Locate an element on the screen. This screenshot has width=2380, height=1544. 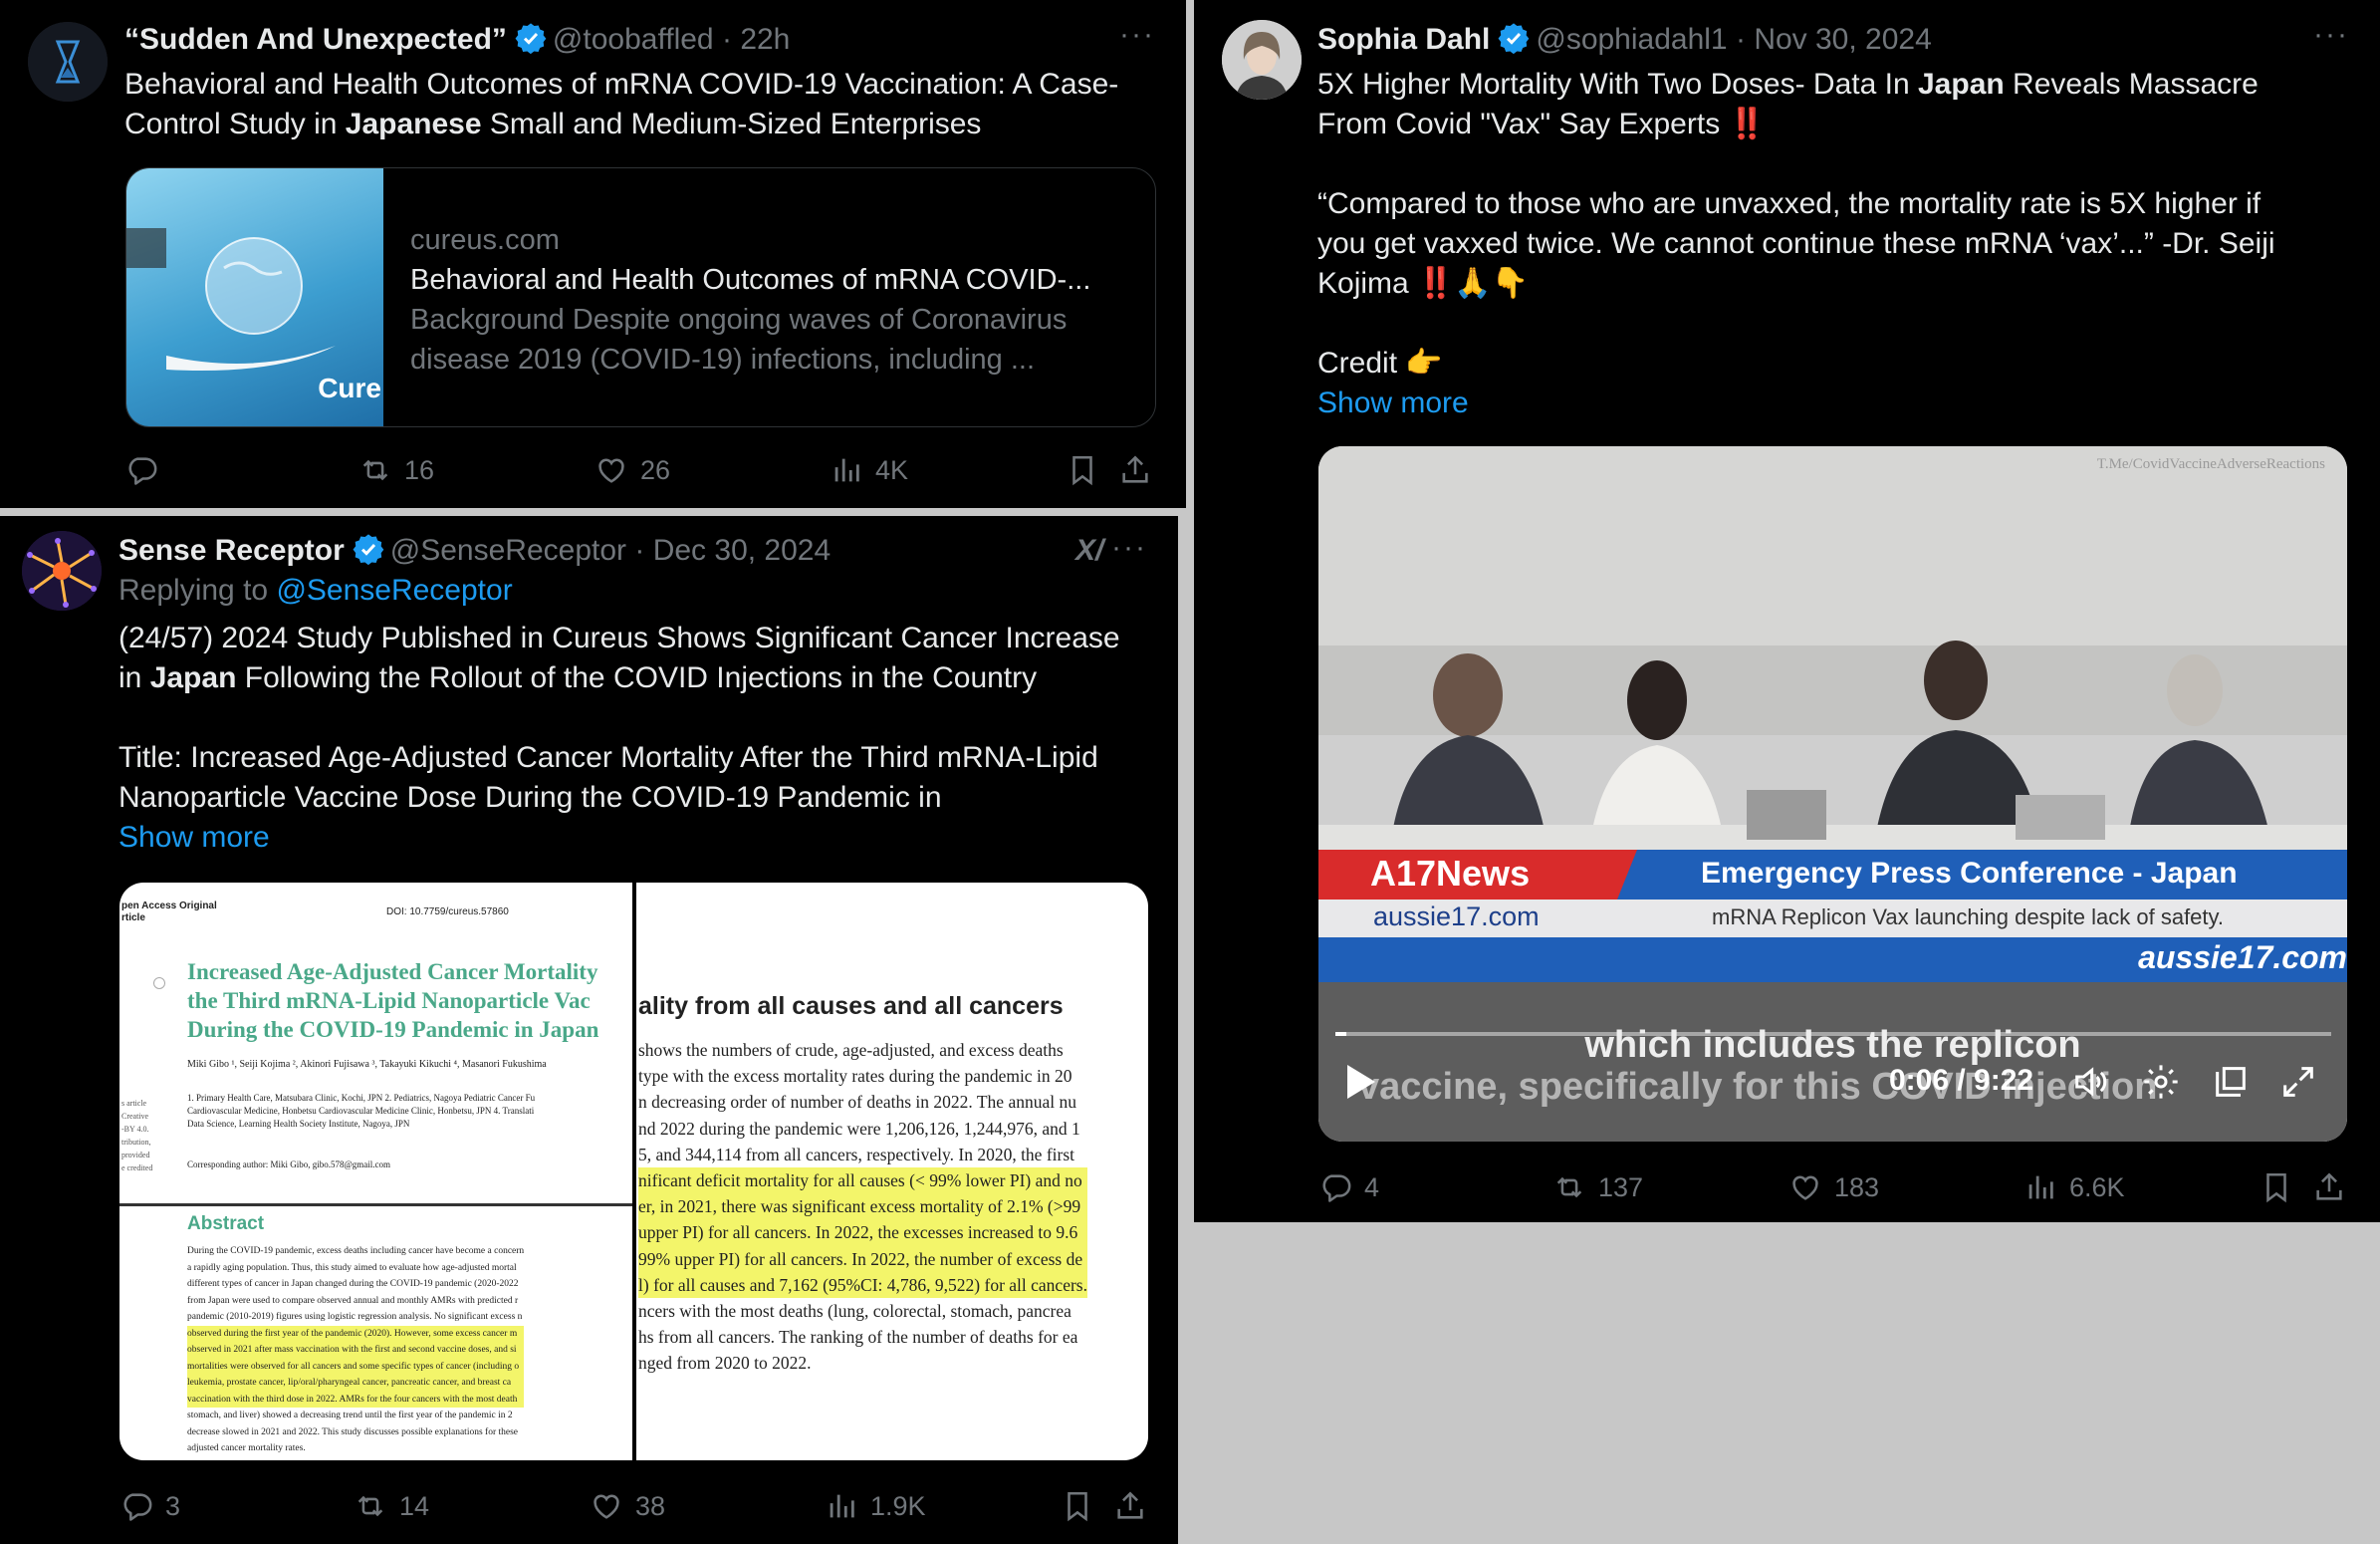
volume-icon is located at coordinates (2091, 1082).